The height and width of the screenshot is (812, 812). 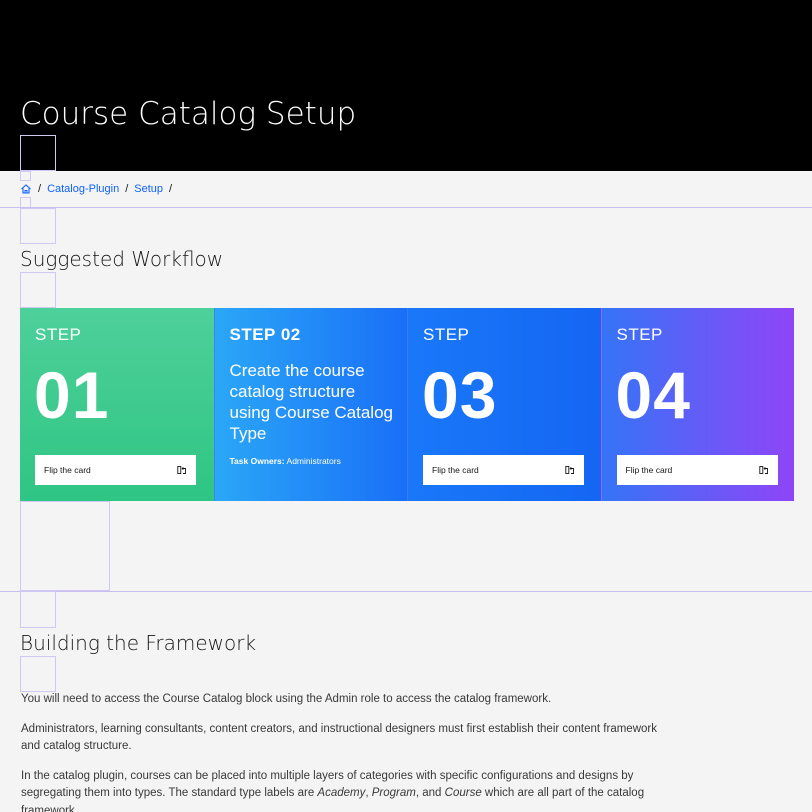 I want to click on step-label: STEP 02, so click(x=265, y=334).